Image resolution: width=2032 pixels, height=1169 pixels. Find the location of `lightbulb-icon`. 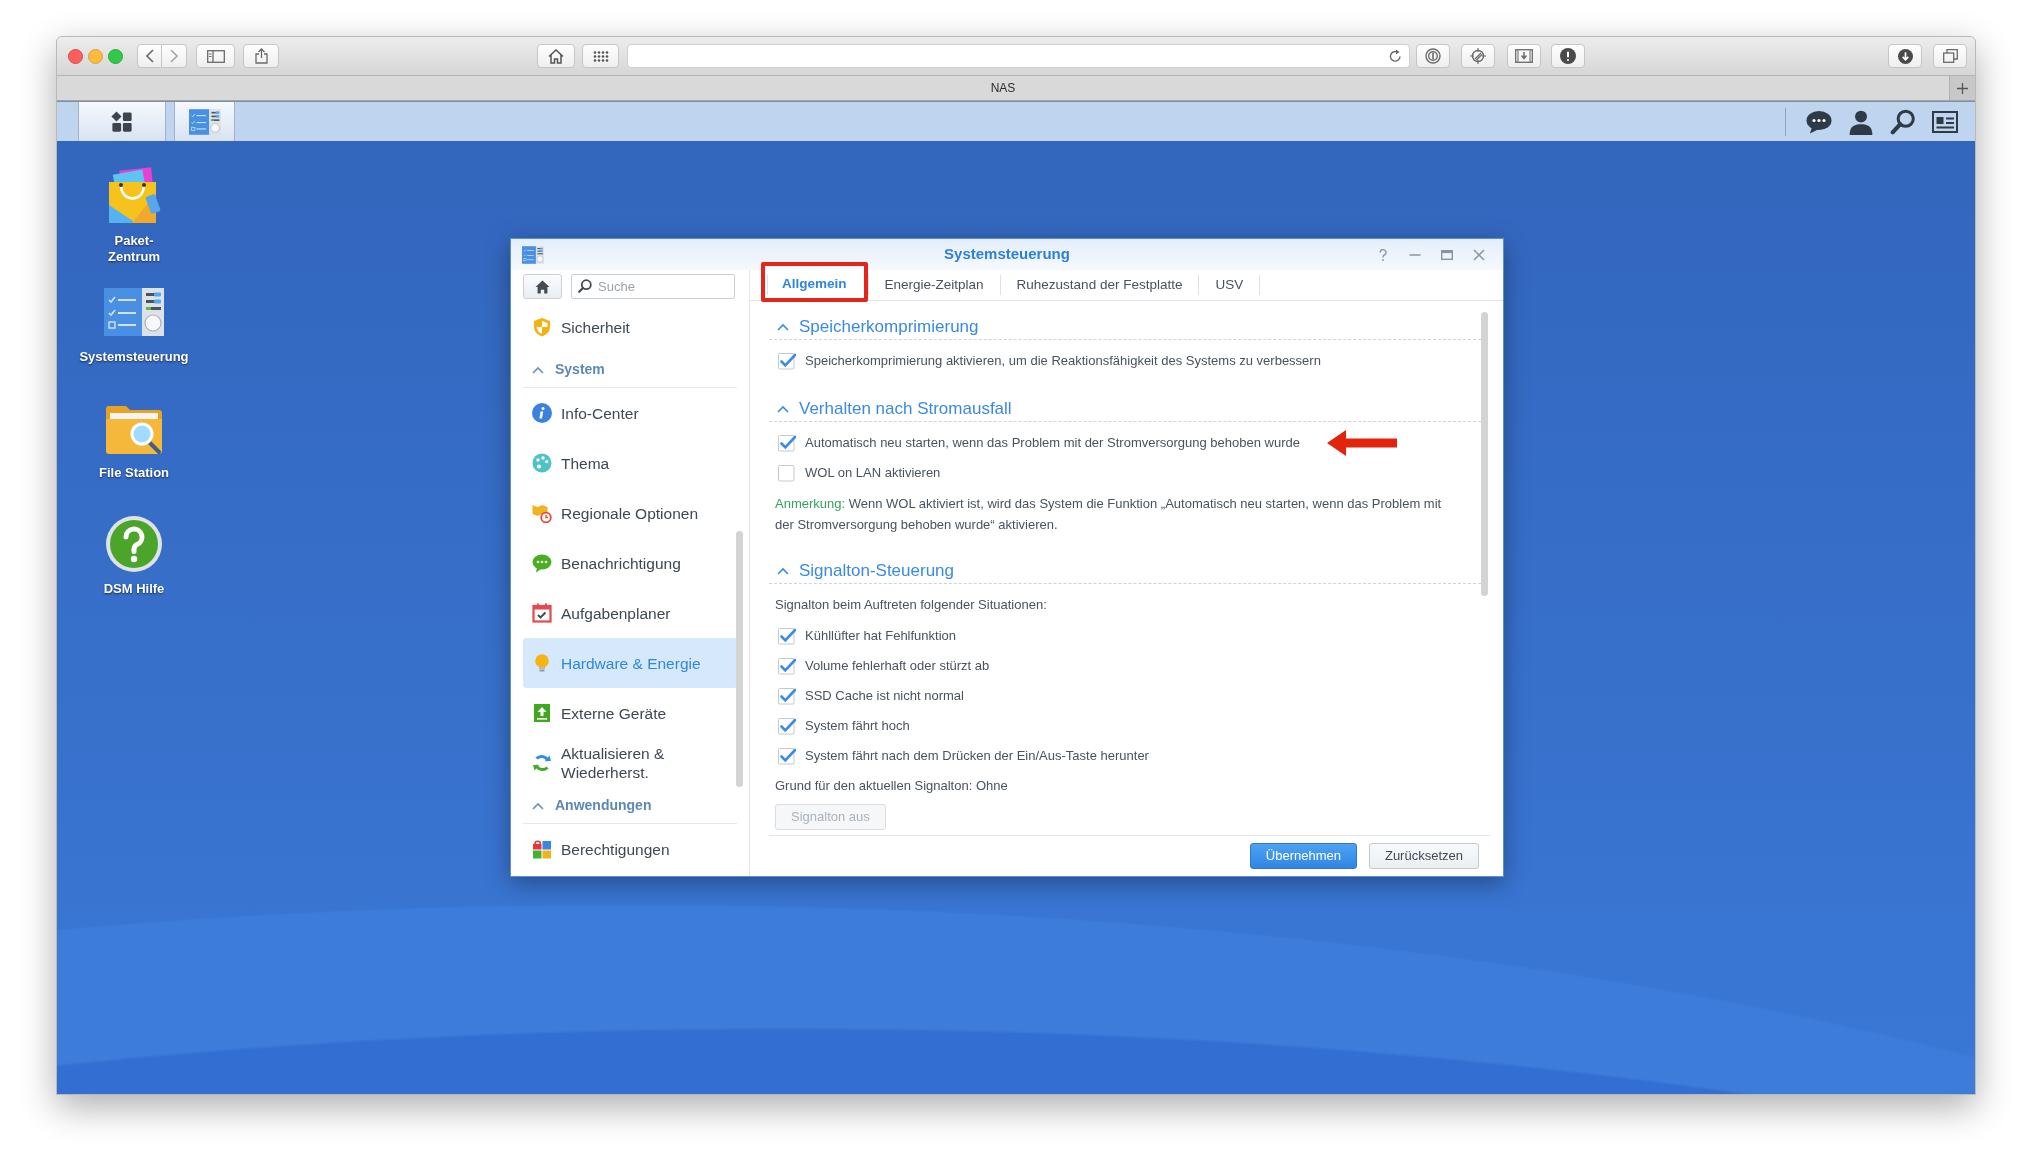

lightbulb-icon is located at coordinates (542, 663).